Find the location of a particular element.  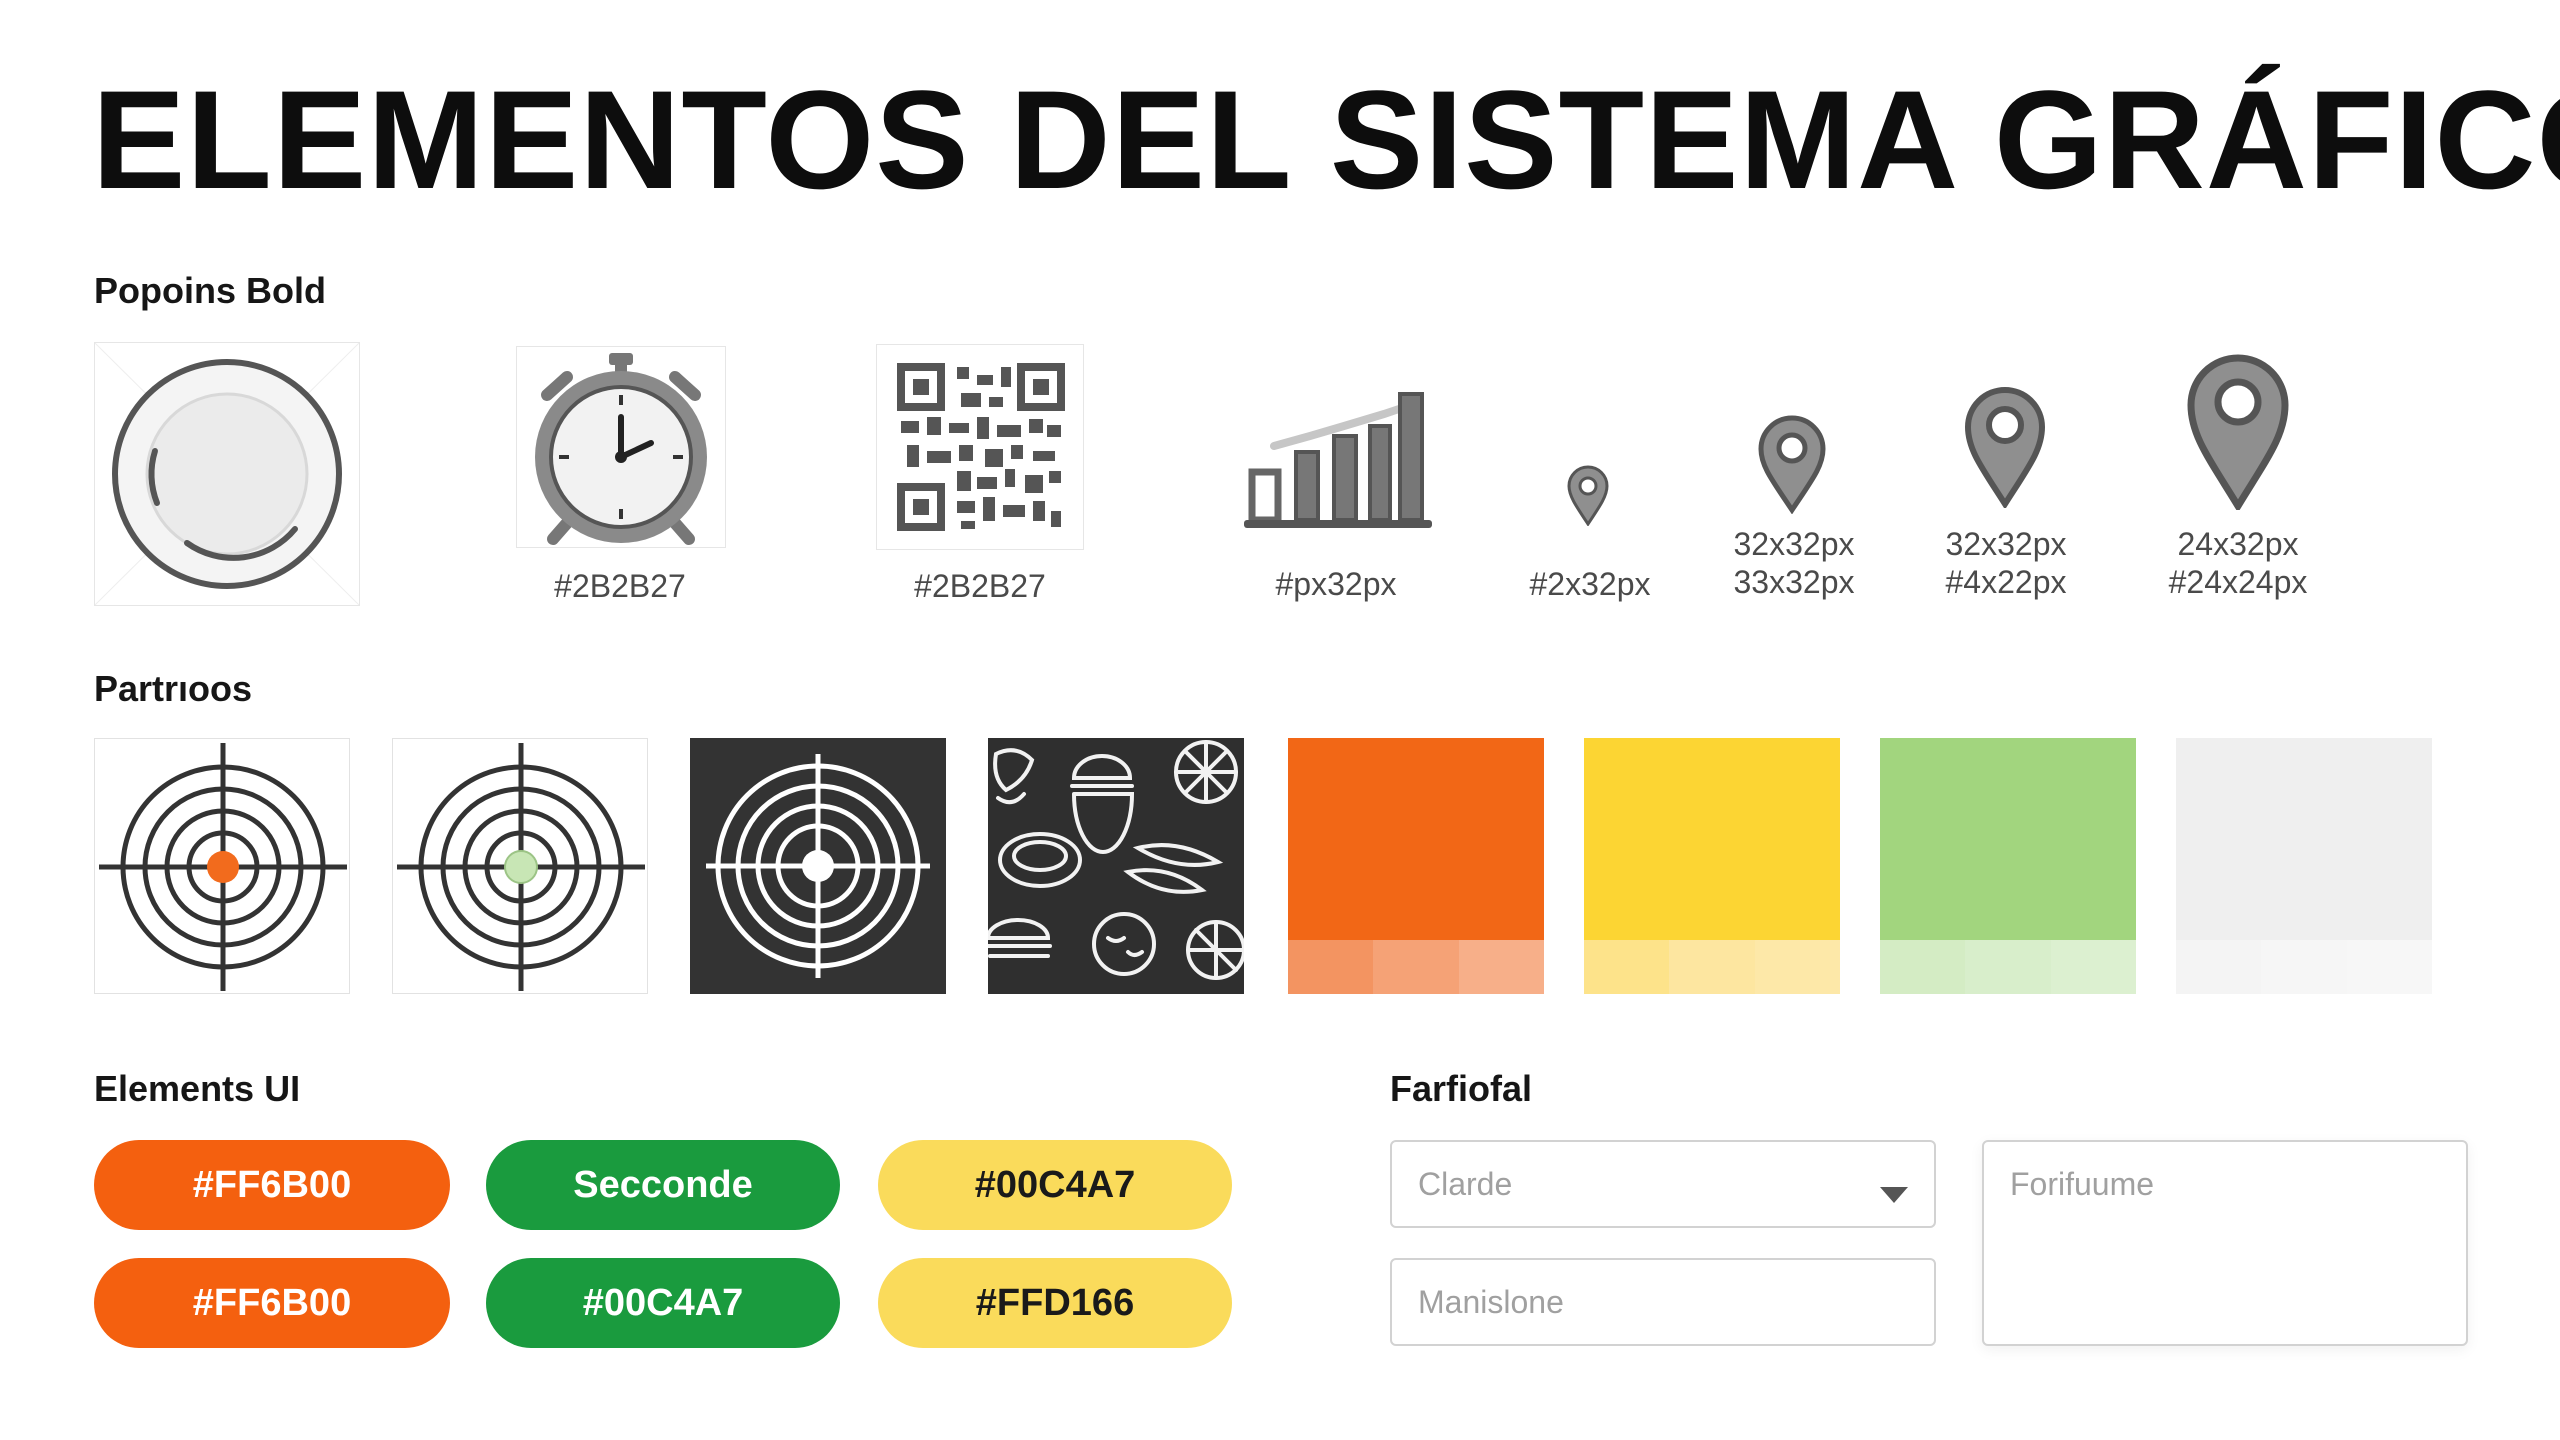

plate-icon is located at coordinates (227, 474).